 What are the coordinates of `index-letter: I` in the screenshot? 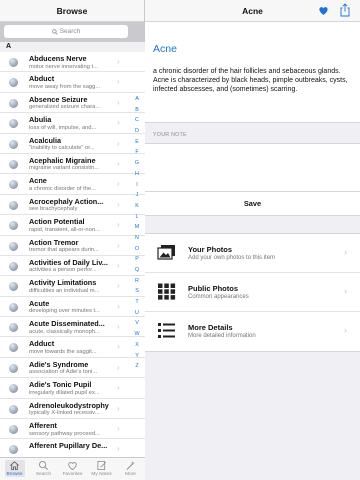 It's located at (137, 185).